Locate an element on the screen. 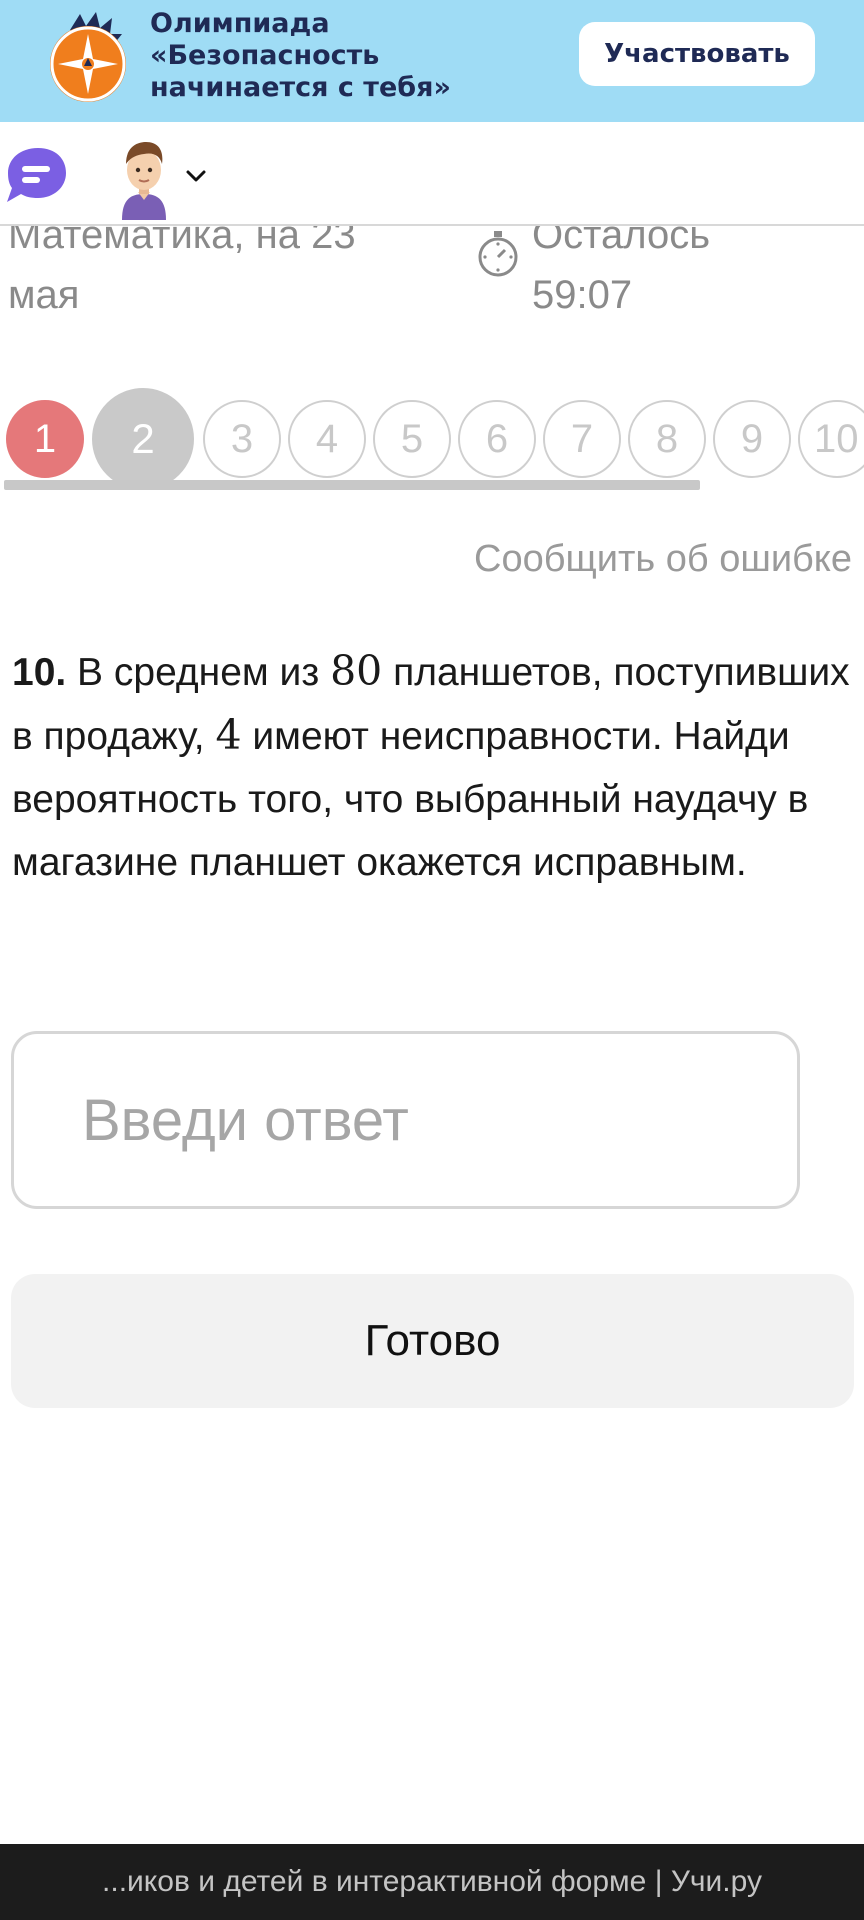 The width and height of the screenshot is (864, 1920). stopwatch-icon is located at coordinates (498, 254).